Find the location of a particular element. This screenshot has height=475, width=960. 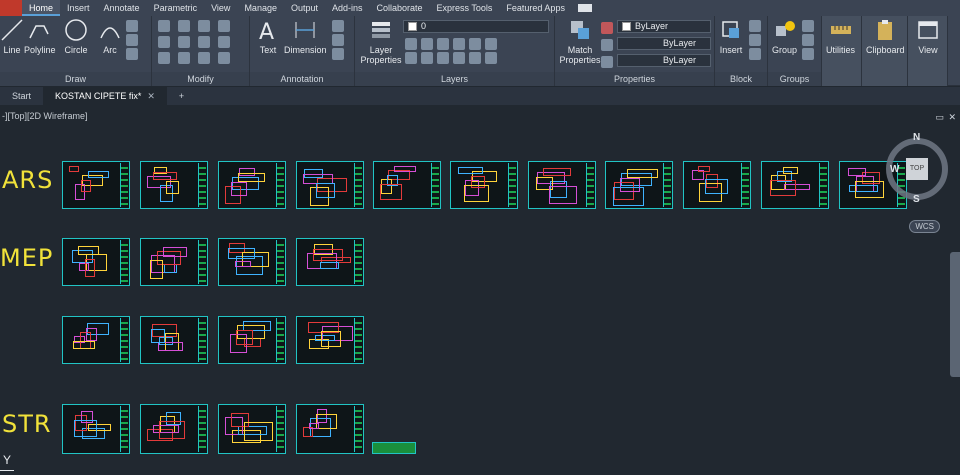

create-block-icon is located at coordinates (755, 26).